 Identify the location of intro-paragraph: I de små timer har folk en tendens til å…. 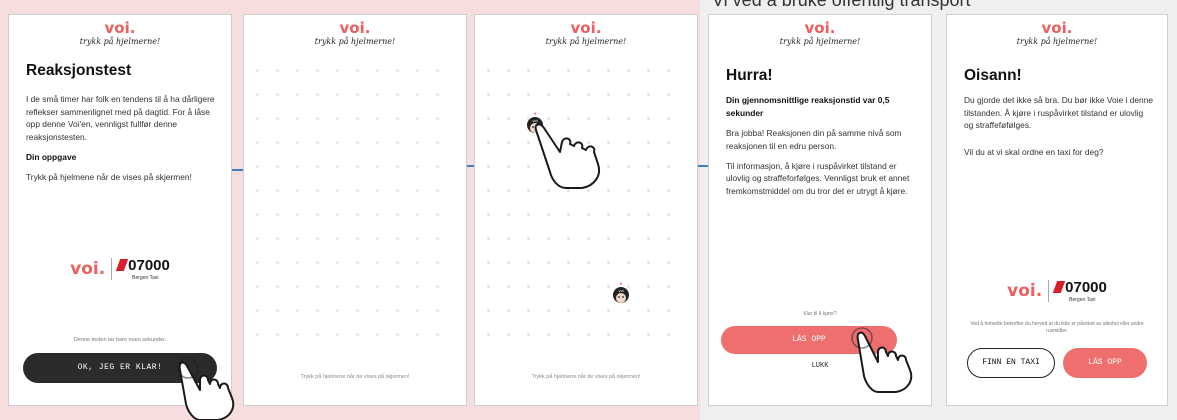
(120, 118).